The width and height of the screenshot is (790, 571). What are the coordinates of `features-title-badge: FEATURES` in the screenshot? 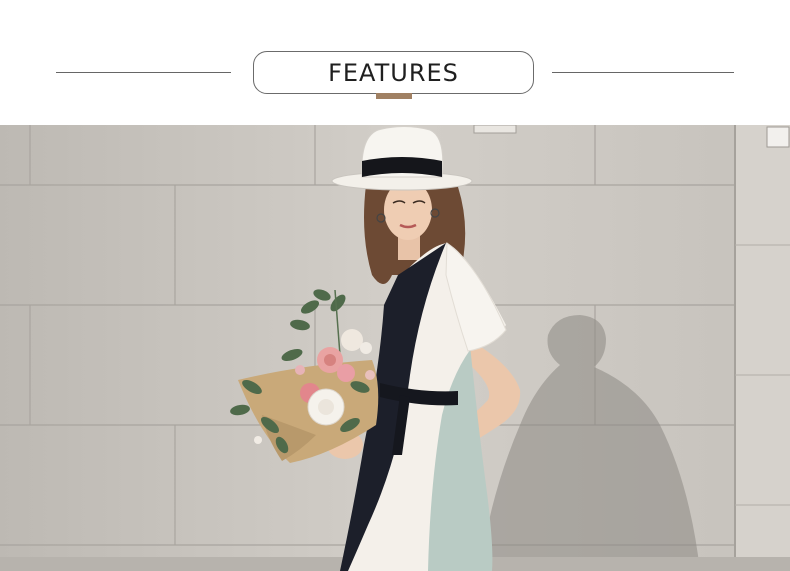 It's located at (393, 72).